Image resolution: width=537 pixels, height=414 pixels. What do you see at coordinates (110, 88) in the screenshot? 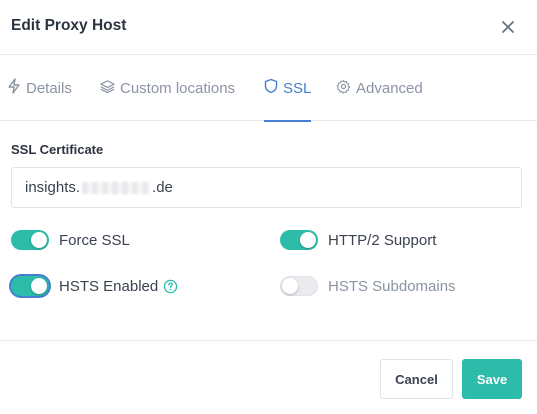
I see `layers-icon` at bounding box center [110, 88].